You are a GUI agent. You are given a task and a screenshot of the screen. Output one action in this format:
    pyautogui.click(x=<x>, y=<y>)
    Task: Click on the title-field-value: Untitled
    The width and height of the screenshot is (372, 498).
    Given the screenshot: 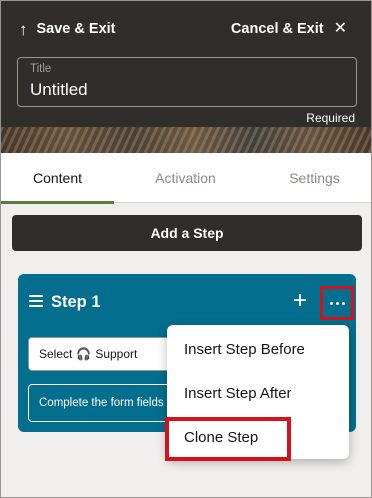 What is the action you would take?
    pyautogui.click(x=59, y=90)
    